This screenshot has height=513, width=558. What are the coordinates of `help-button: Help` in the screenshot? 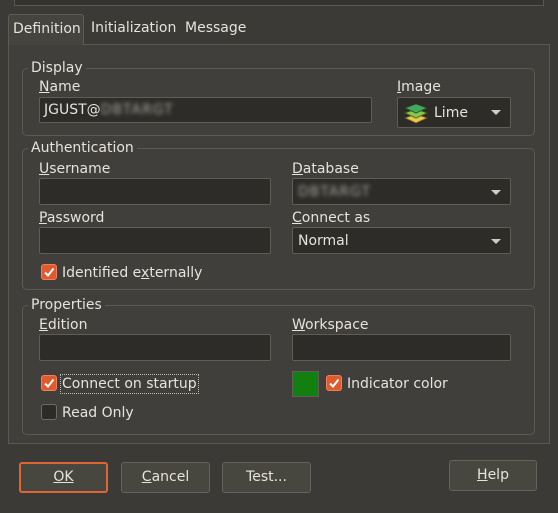 It's located at (493, 475).